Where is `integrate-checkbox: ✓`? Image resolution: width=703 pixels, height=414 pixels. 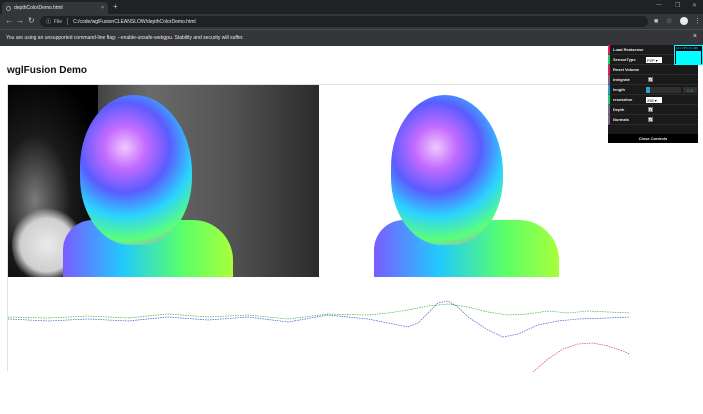 integrate-checkbox: ✓ is located at coordinates (650, 79).